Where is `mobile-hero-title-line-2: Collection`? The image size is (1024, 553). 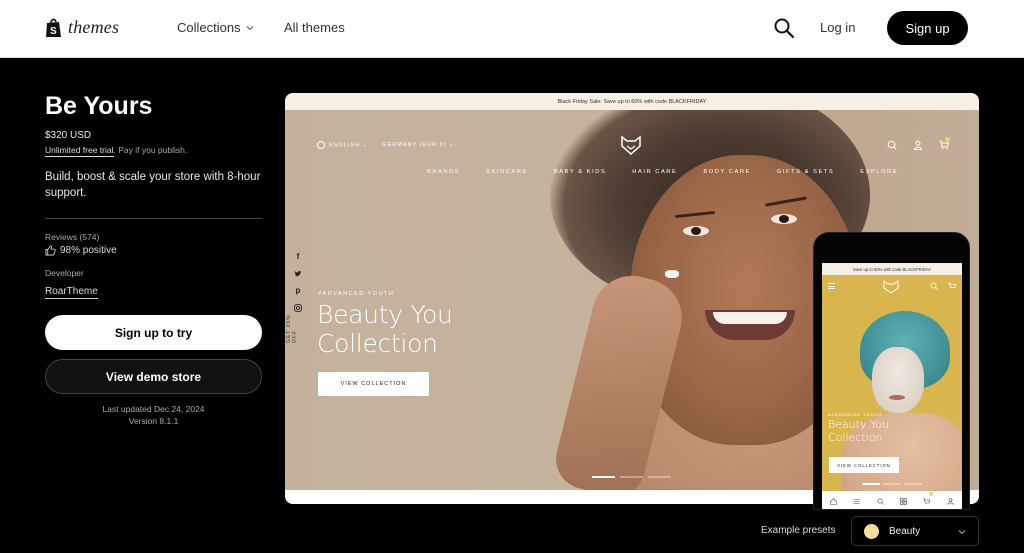 mobile-hero-title-line-2: Collection is located at coordinates (855, 437).